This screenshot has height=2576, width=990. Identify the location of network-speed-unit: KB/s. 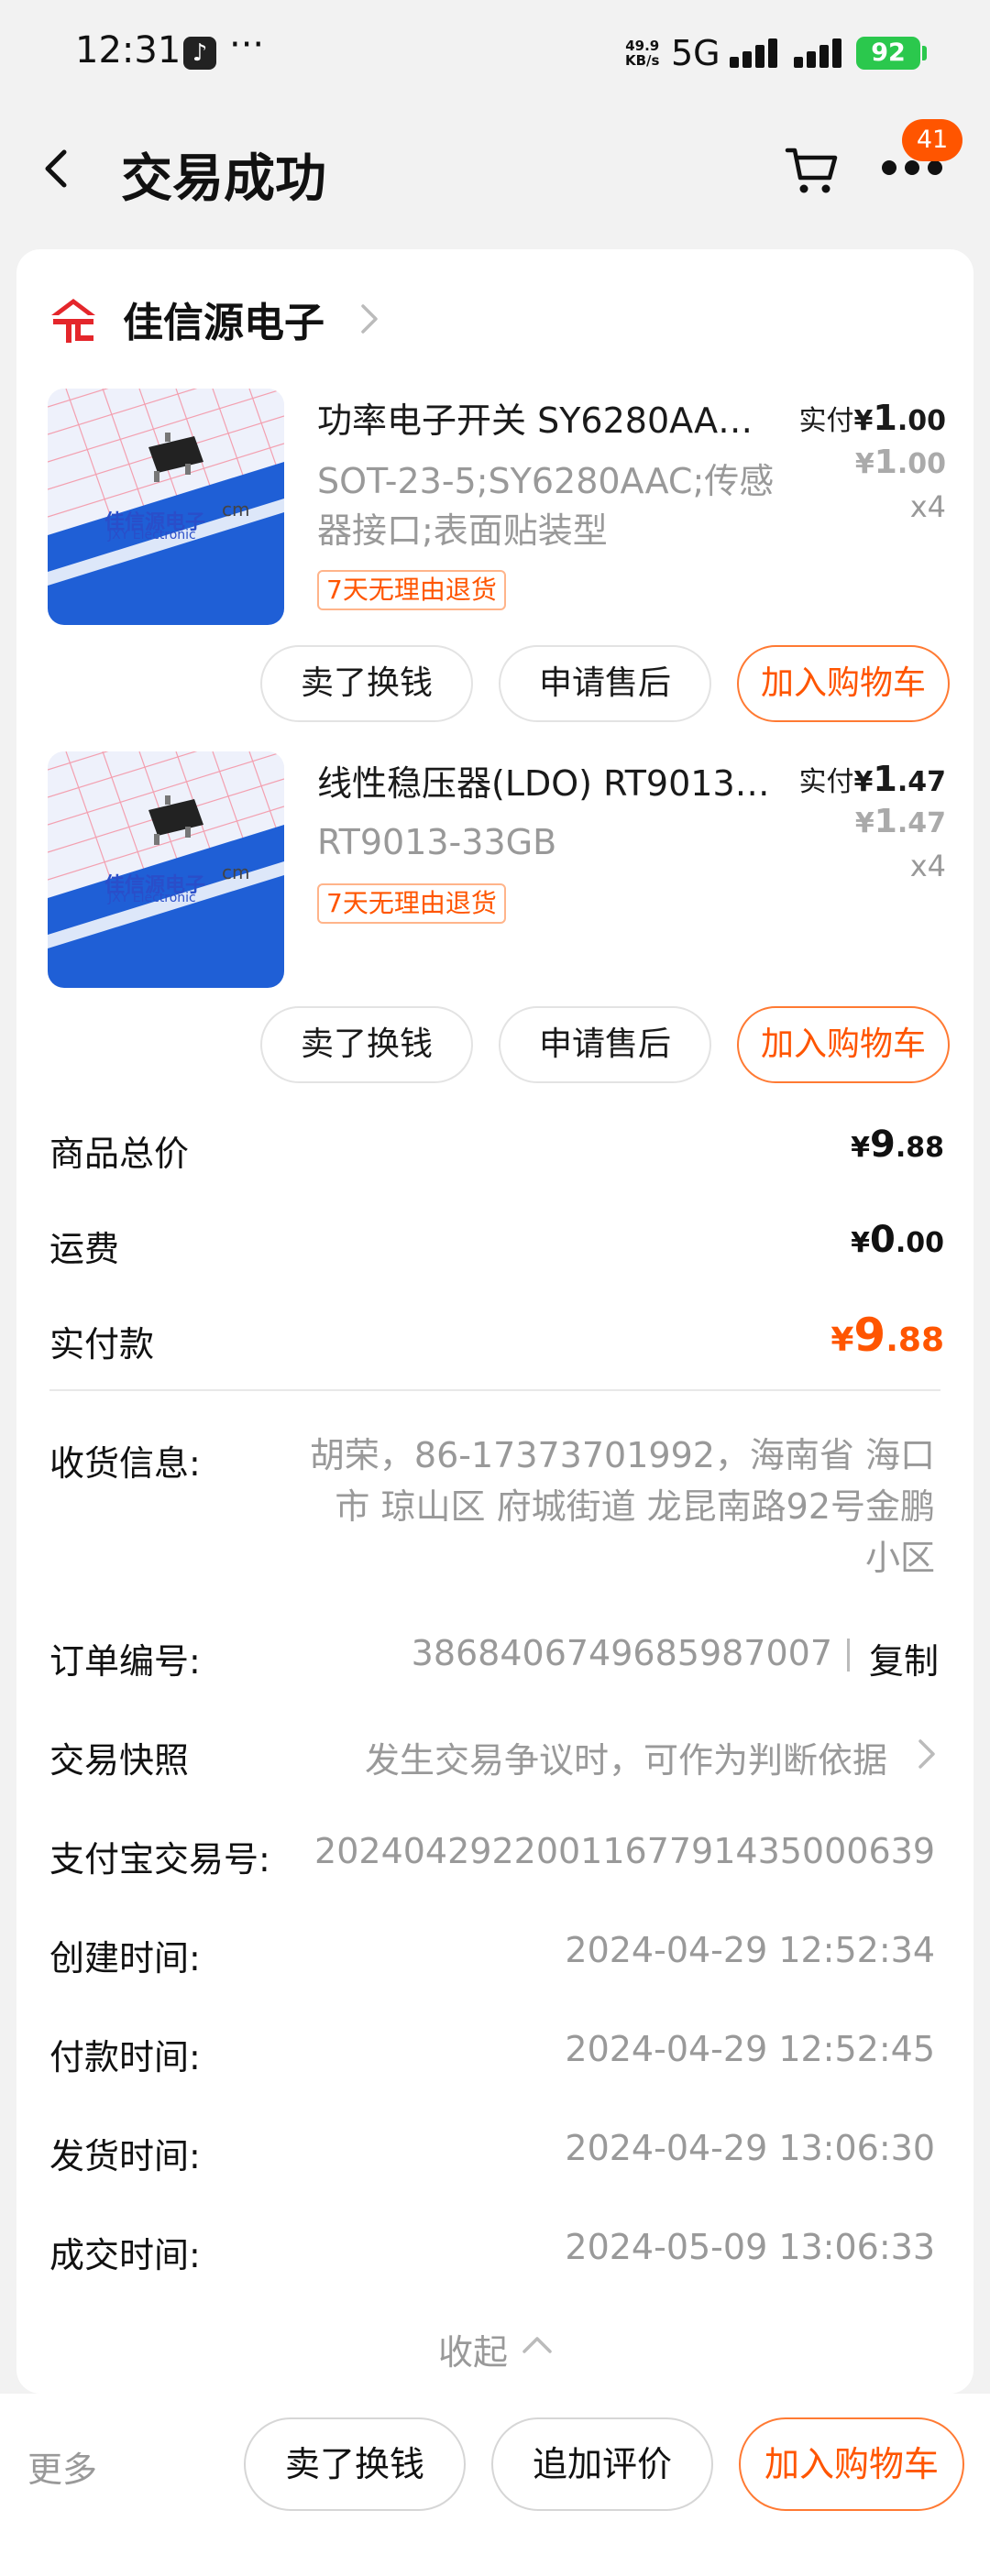
(642, 60).